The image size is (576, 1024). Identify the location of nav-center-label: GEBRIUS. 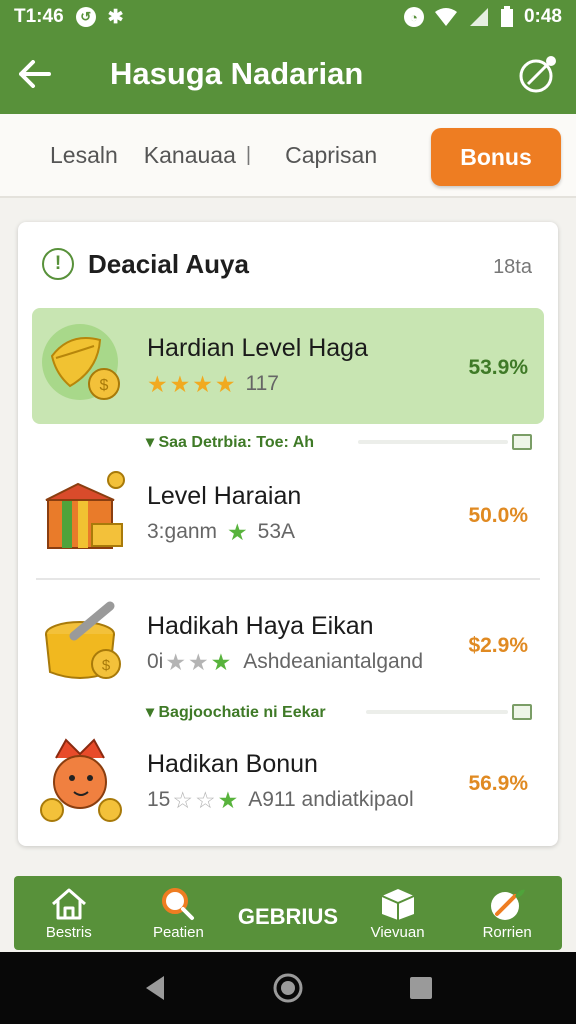
(288, 913).